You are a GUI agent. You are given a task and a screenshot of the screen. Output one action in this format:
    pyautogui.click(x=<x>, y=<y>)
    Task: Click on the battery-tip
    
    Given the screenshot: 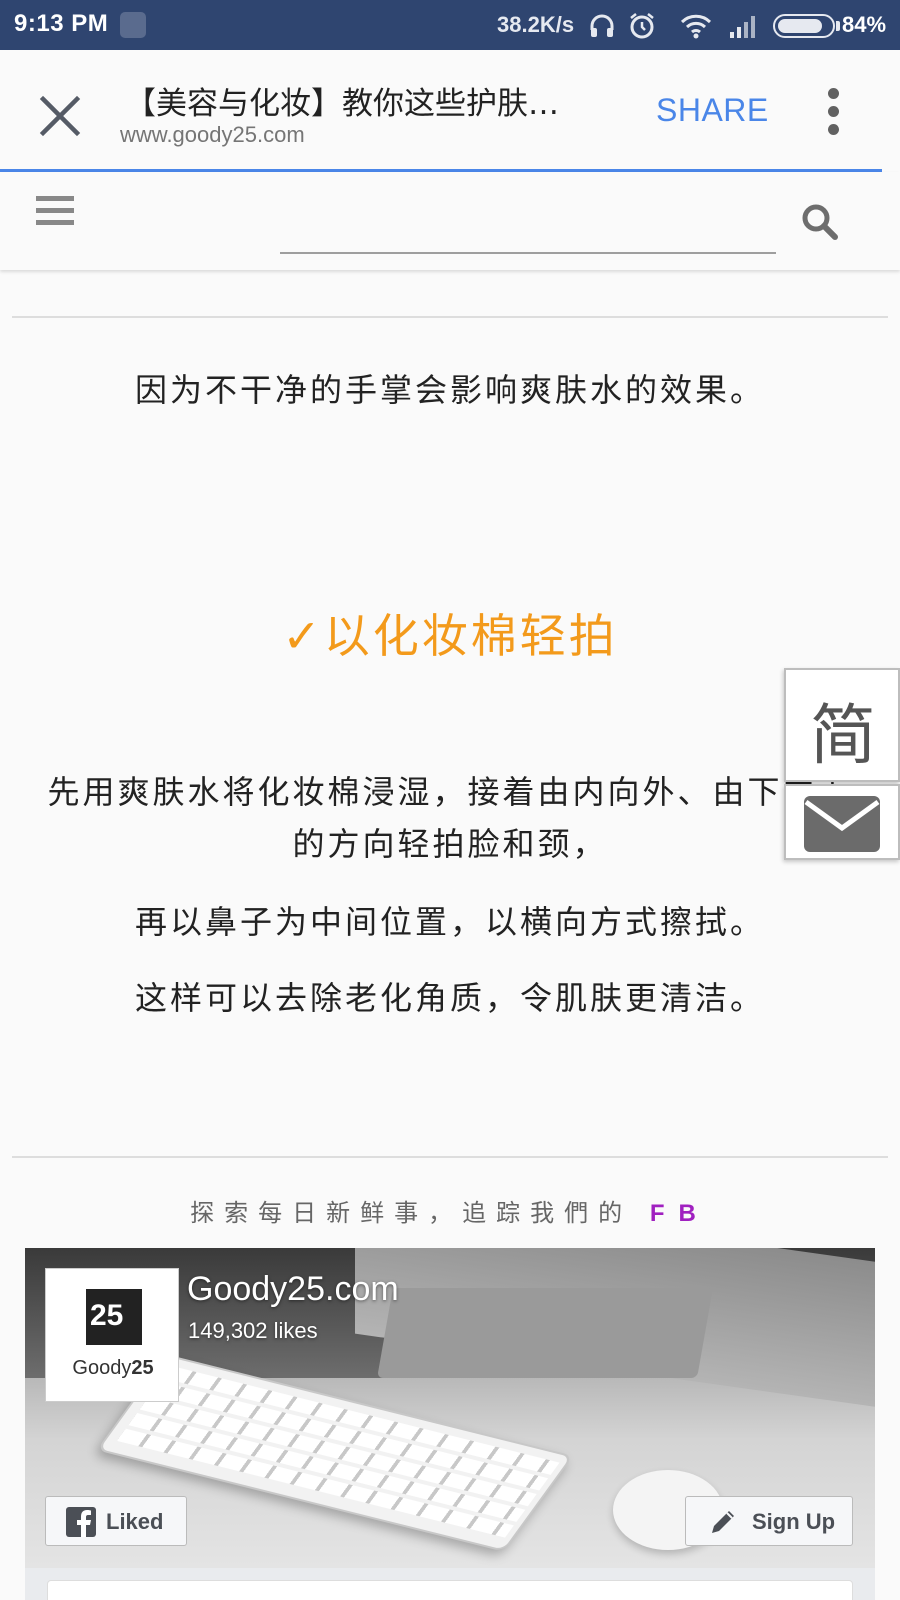 What is the action you would take?
    pyautogui.click(x=838, y=26)
    